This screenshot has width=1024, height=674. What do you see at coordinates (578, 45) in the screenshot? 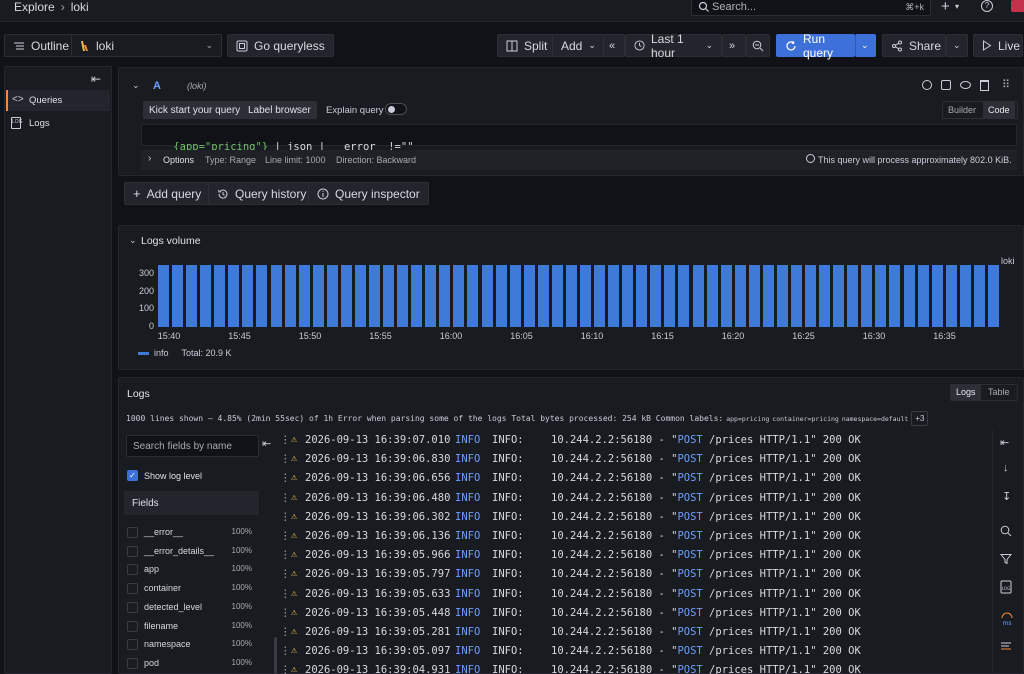
I see `add-menu-button: Add ⌄` at bounding box center [578, 45].